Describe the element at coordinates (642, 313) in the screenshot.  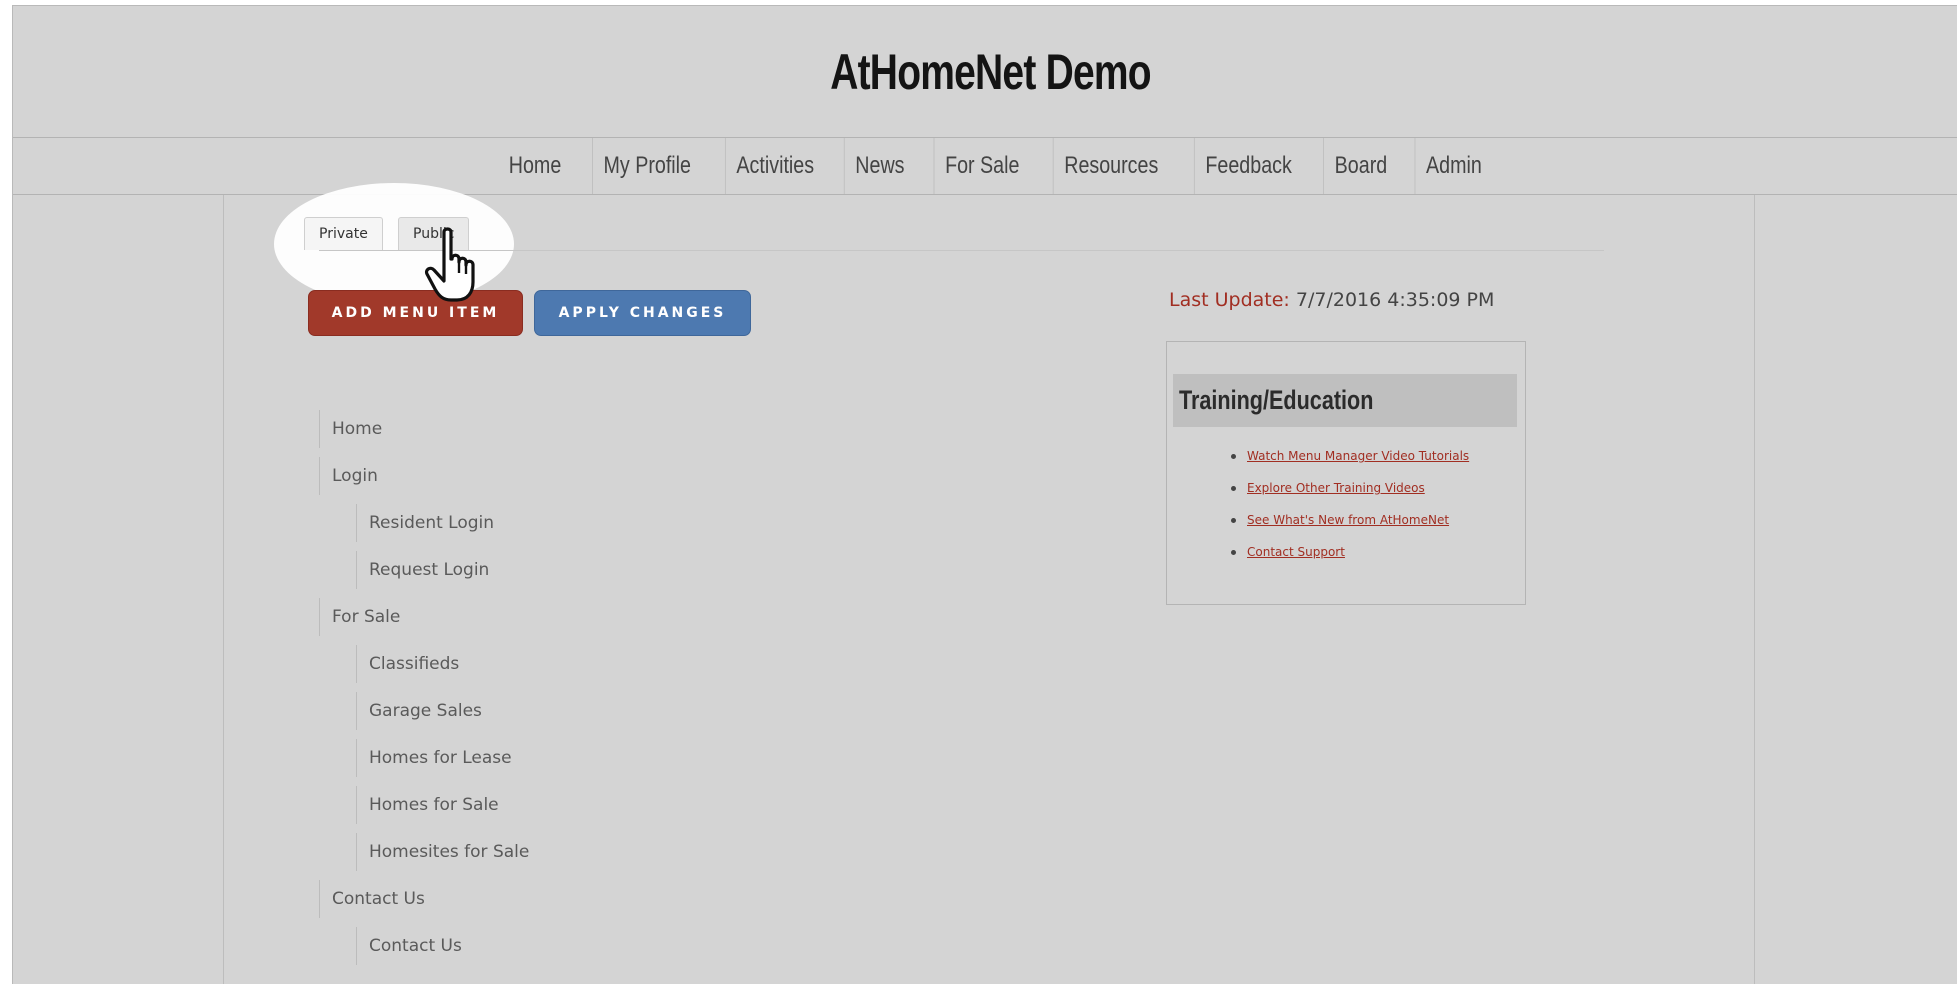
I see `apply-changes-button: APPLY CHANGES` at that location.